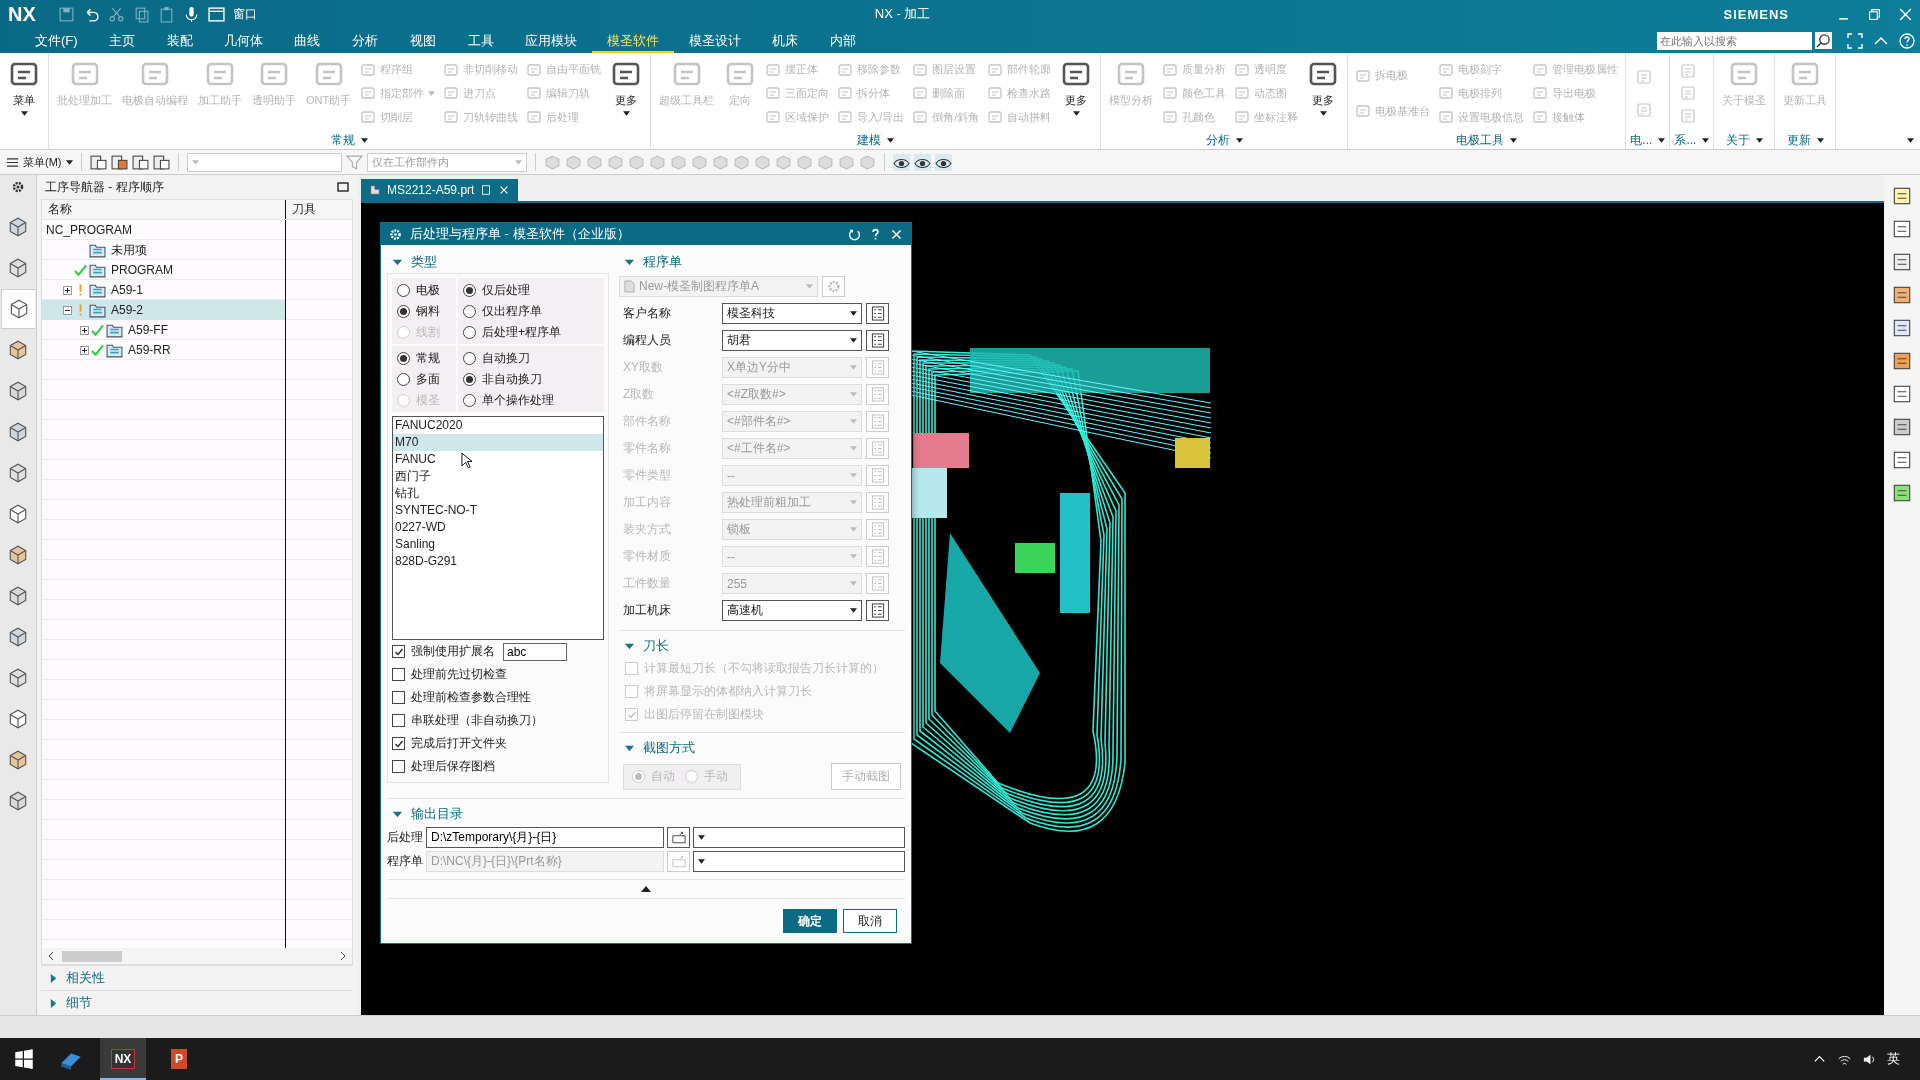  I want to click on list-item: 西门子, so click(498, 476).